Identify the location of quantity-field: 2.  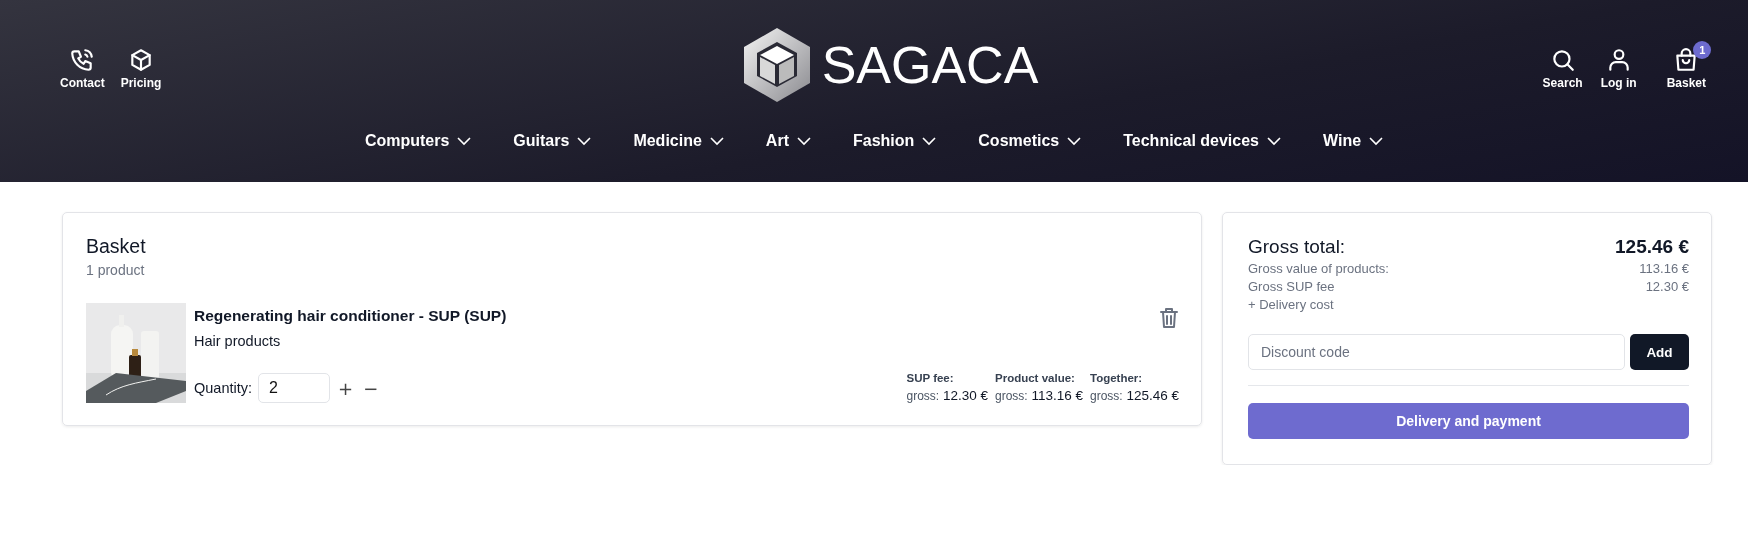
(294, 388).